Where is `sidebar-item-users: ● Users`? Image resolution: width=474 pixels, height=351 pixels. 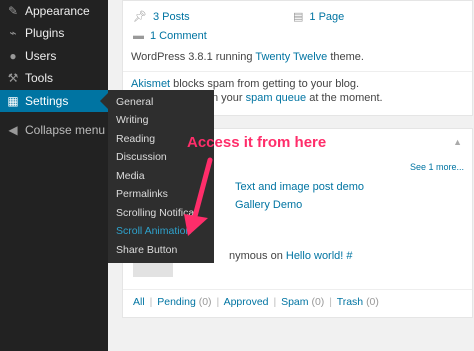
sidebar-item-users: ● Users is located at coordinates (54, 56).